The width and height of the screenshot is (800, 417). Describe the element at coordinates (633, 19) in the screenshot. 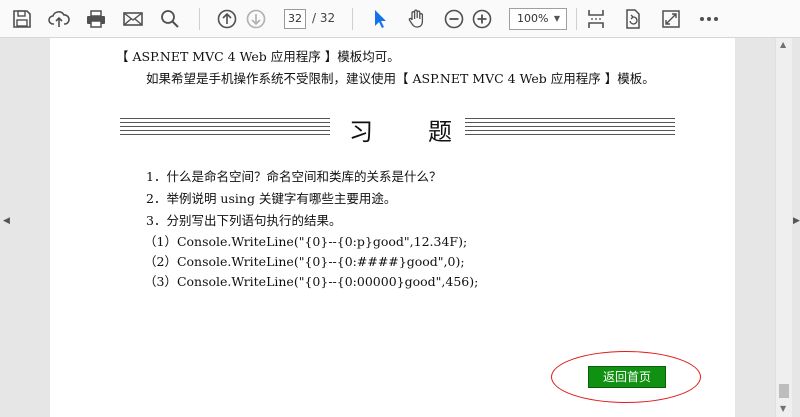

I see `rotate-page-icon` at that location.